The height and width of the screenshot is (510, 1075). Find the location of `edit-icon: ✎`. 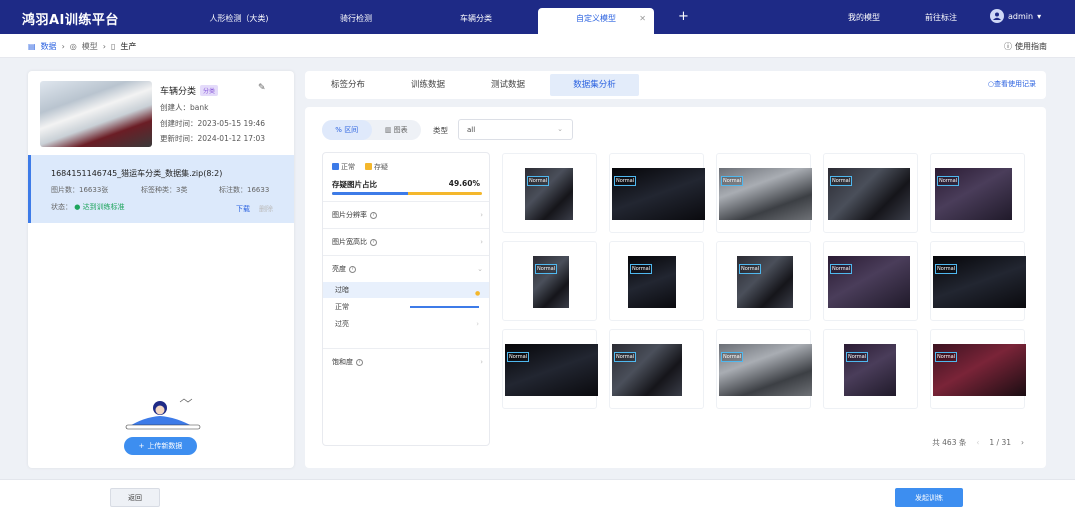

edit-icon: ✎ is located at coordinates (262, 88).